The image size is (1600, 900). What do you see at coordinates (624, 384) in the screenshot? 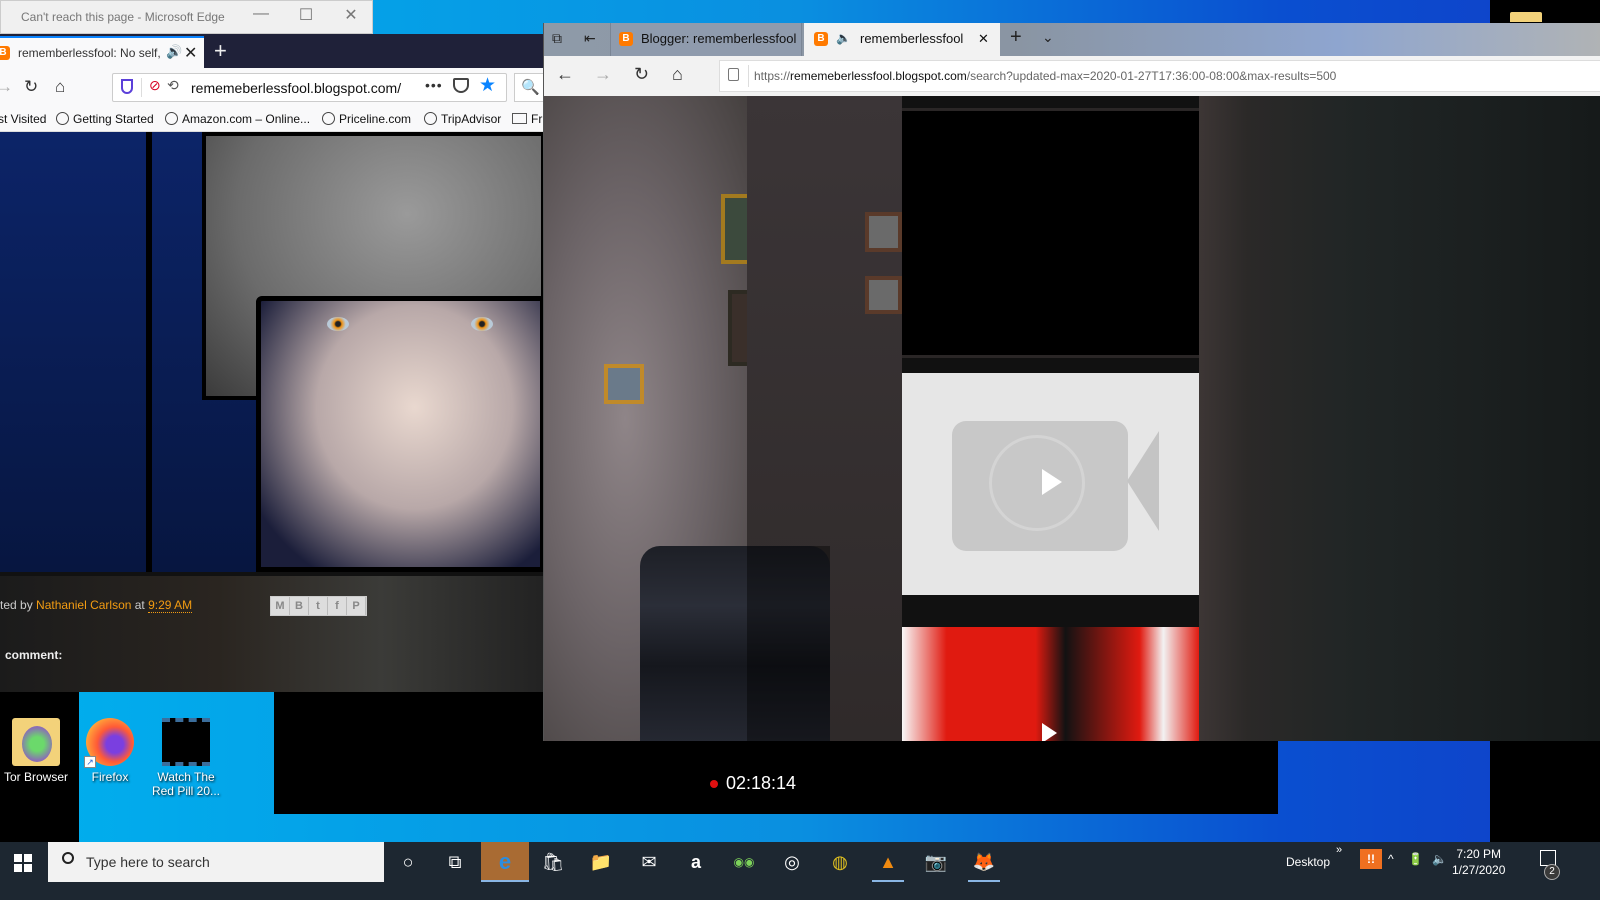
I see `picture-frame` at bounding box center [624, 384].